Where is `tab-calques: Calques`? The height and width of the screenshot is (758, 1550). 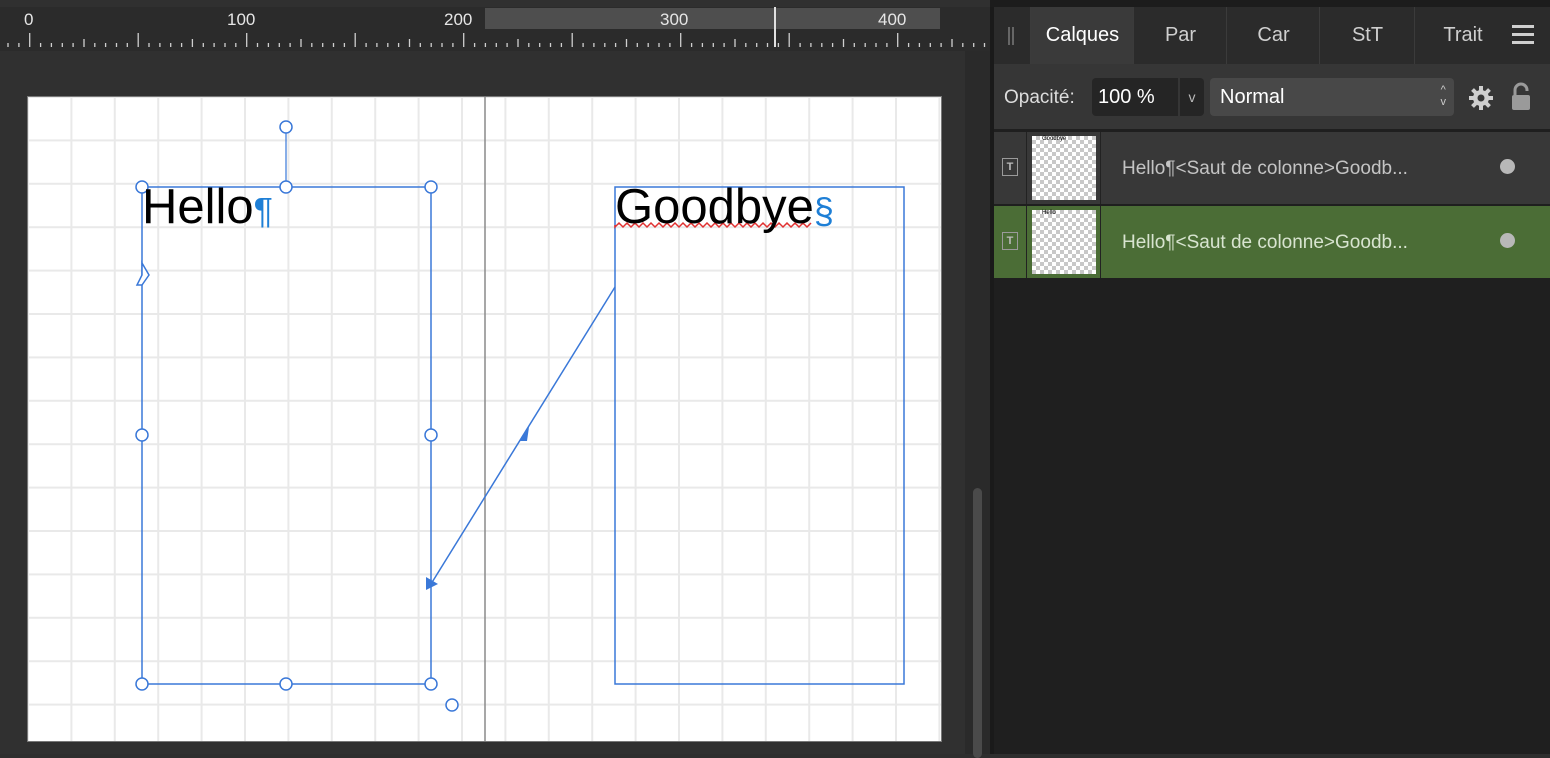 tab-calques: Calques is located at coordinates (1082, 35).